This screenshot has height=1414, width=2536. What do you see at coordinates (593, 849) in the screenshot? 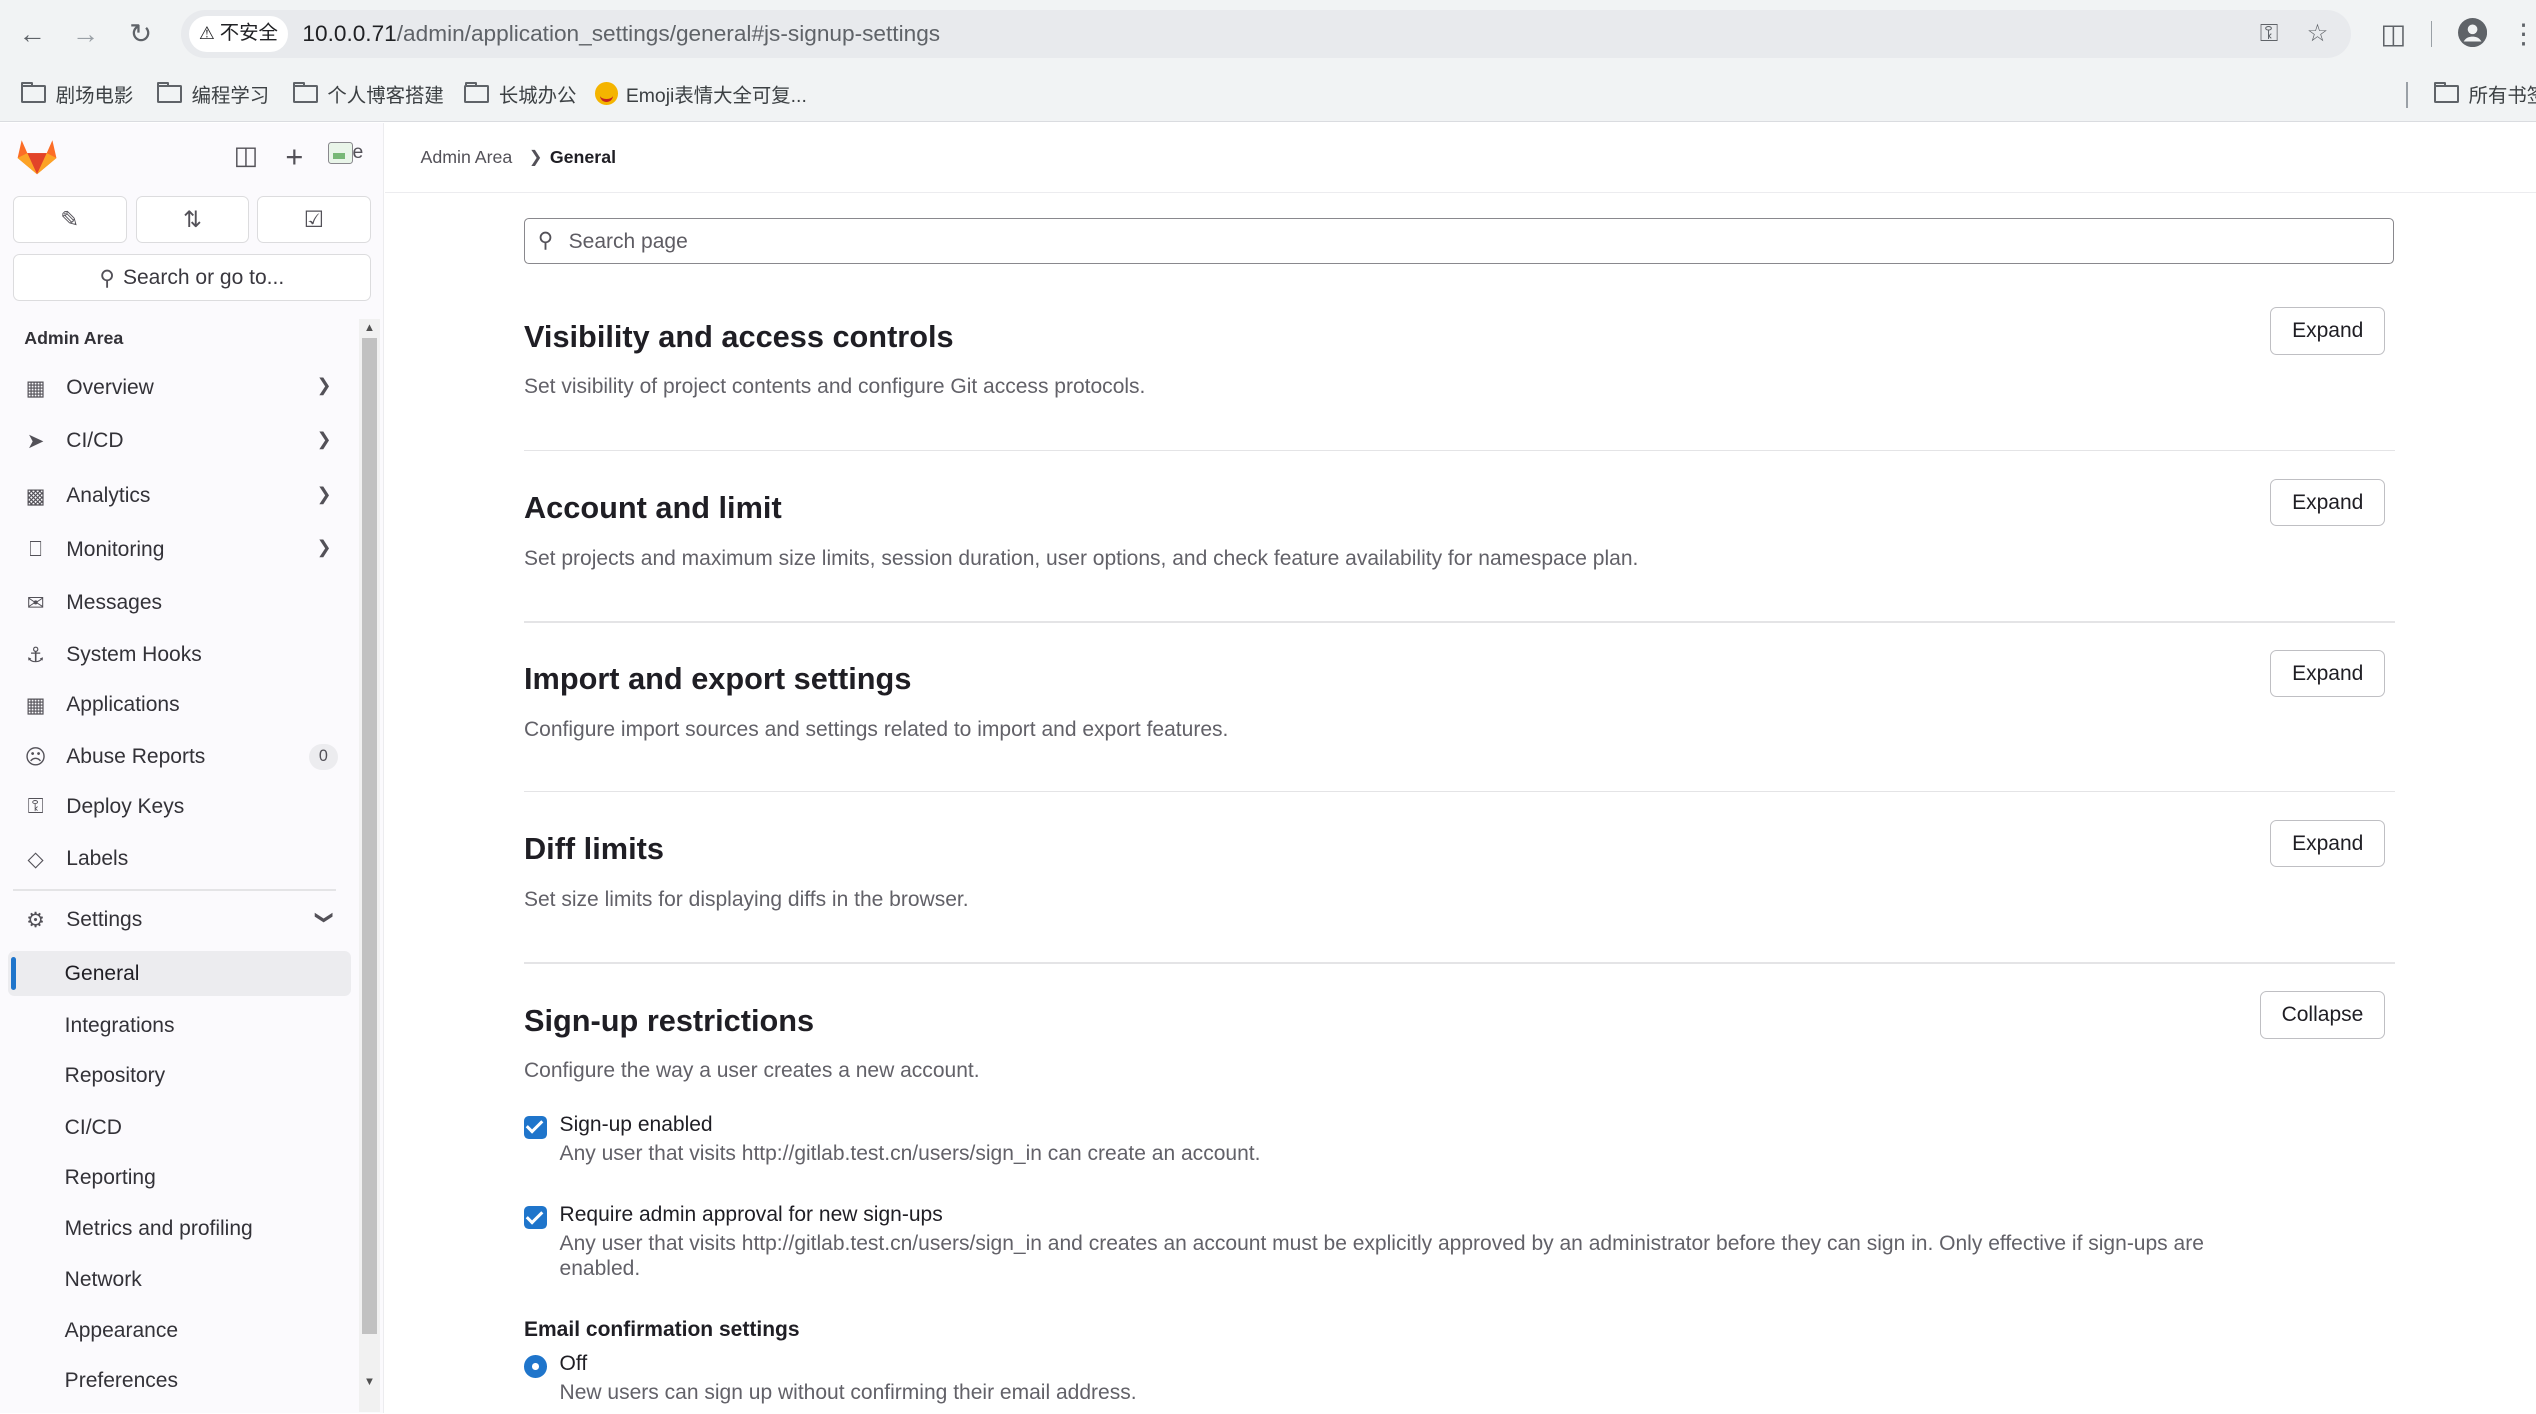
I see `section-title: Diff limits` at bounding box center [593, 849].